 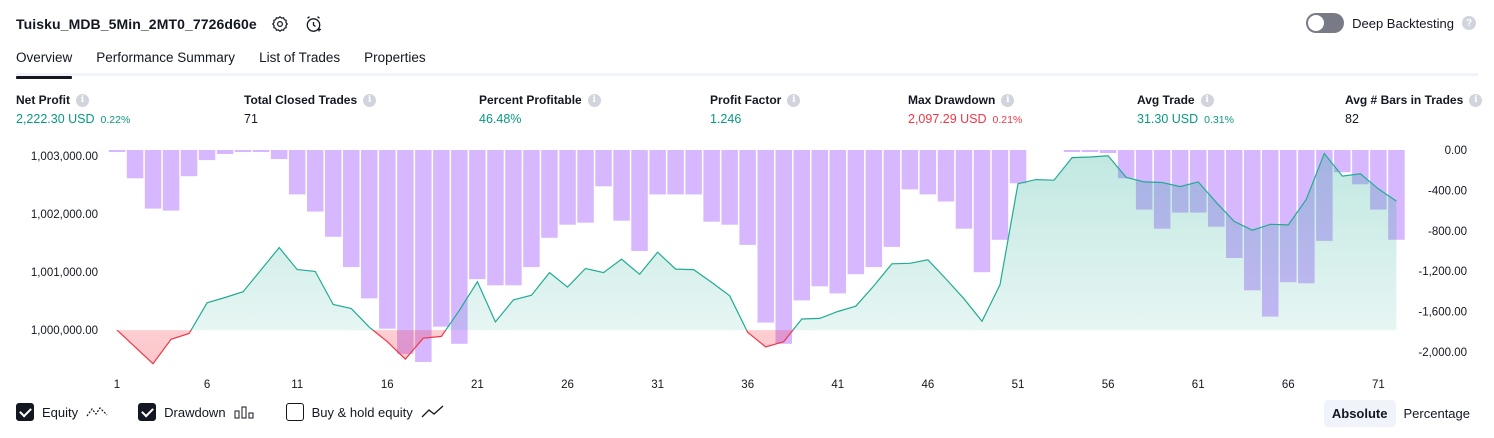 I want to click on metric-max-drawdown: Max Drawdown i 2,097.29 USD 0.21%, so click(x=965, y=109).